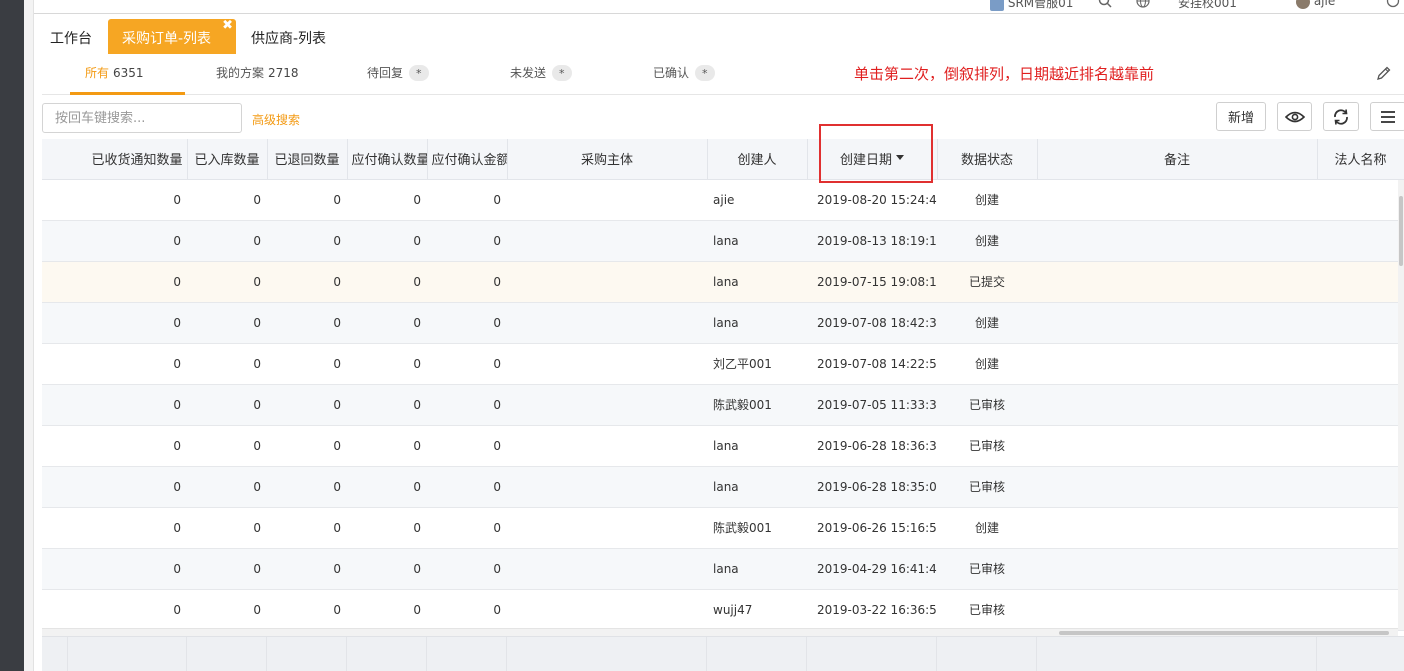 This screenshot has height=671, width=1404. I want to click on header-label: 应付确认金额, so click(469, 161).